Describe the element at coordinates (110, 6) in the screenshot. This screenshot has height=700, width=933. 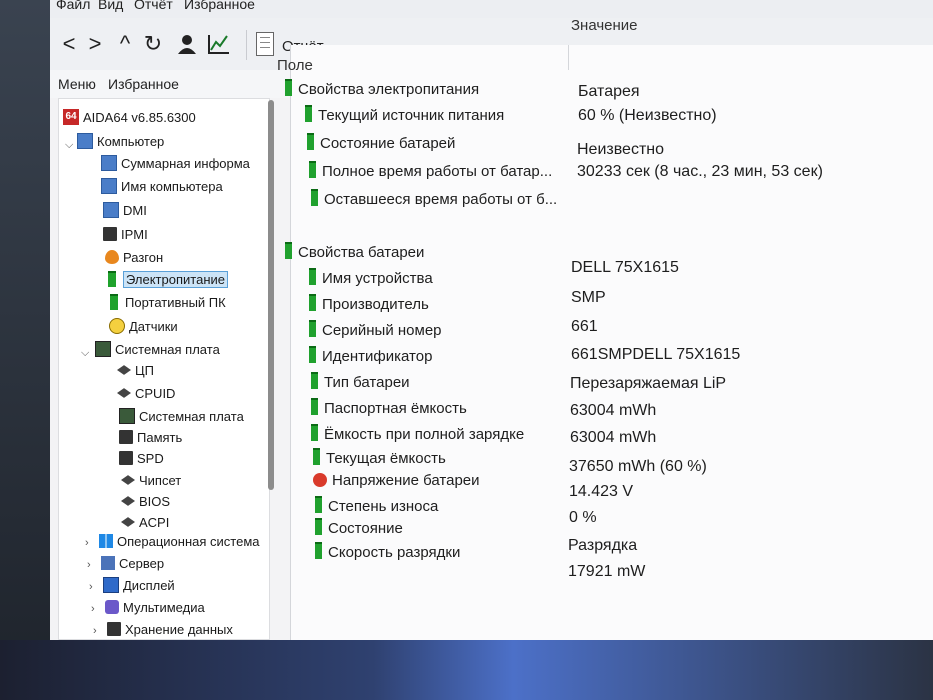
I see `menu-view: Вид` at that location.